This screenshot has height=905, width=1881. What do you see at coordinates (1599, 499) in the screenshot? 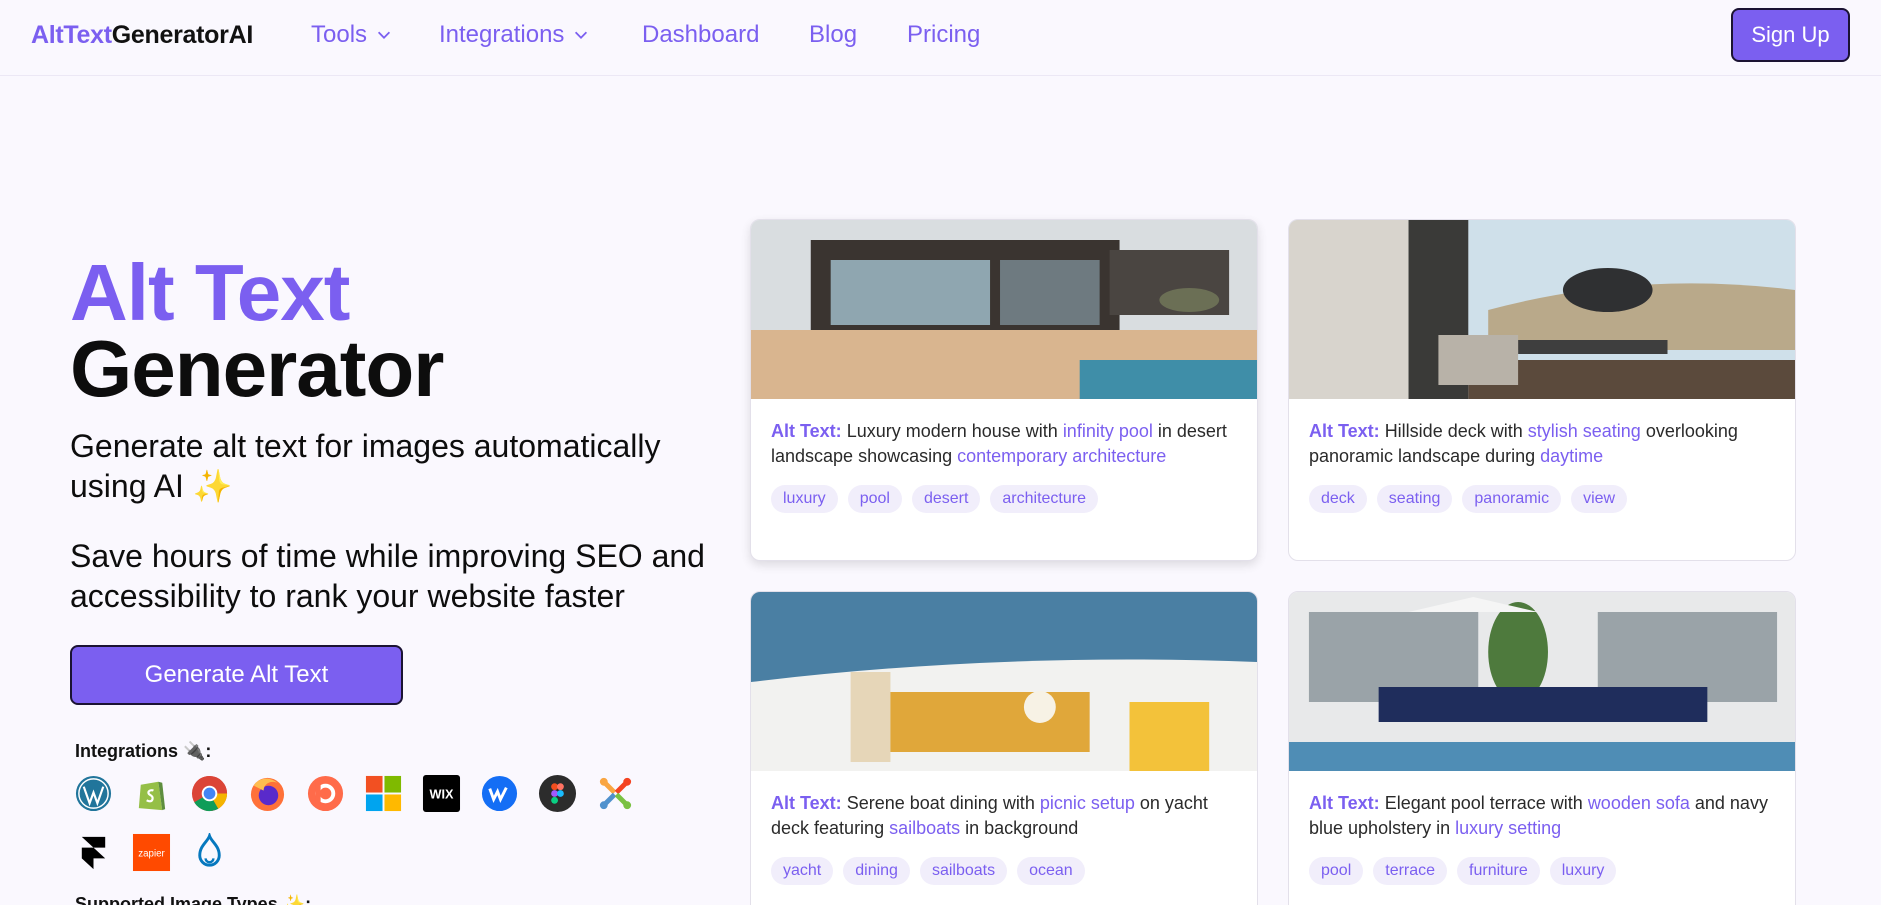
I see `tag: view` at bounding box center [1599, 499].